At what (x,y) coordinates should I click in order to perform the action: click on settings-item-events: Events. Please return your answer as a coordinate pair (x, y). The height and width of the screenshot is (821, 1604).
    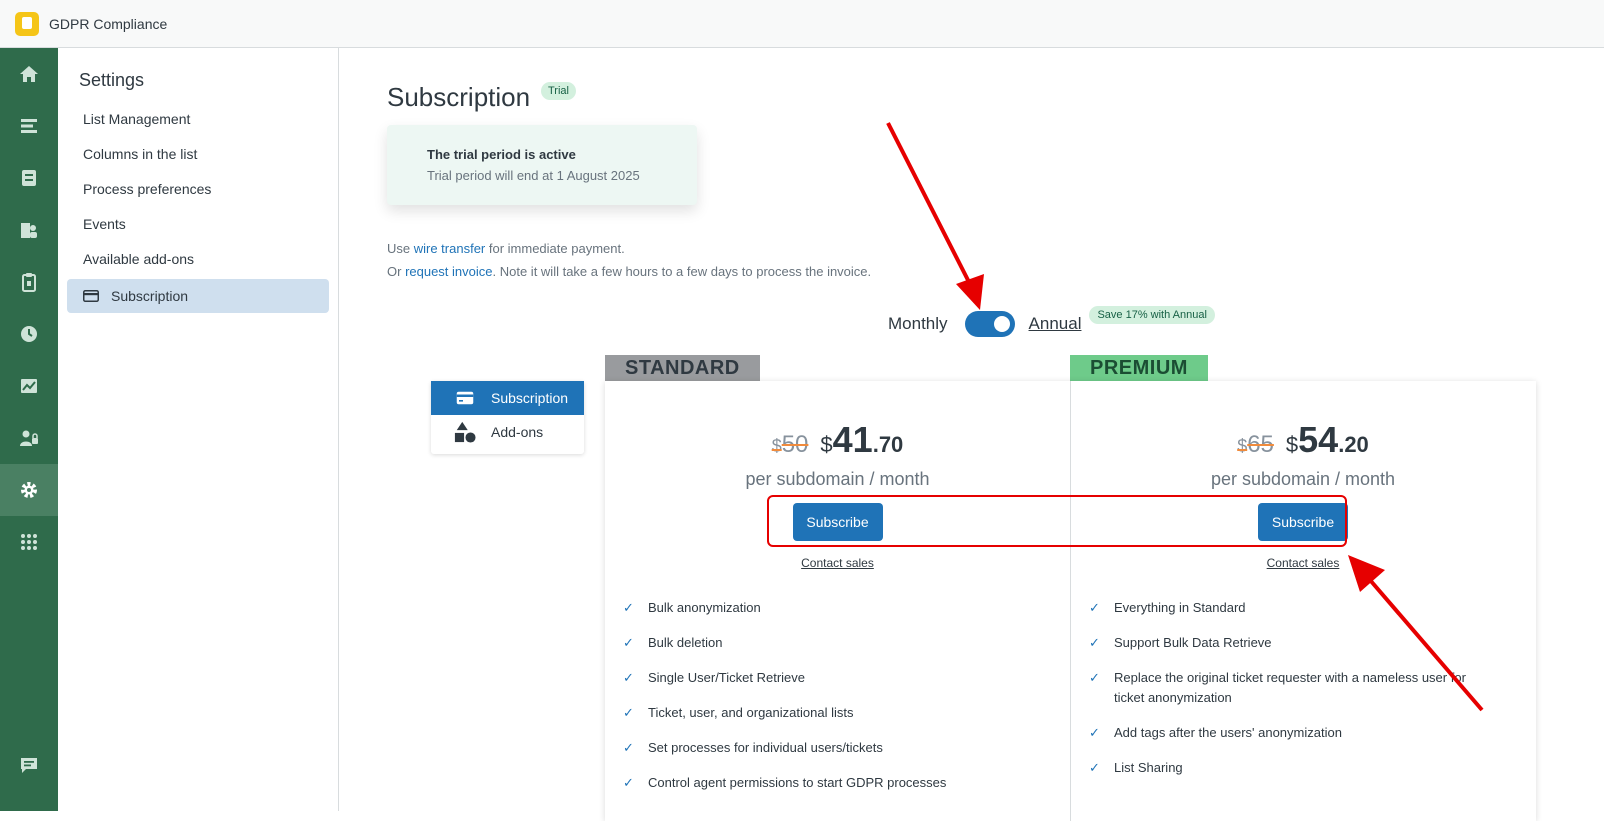
    Looking at the image, I should click on (104, 224).